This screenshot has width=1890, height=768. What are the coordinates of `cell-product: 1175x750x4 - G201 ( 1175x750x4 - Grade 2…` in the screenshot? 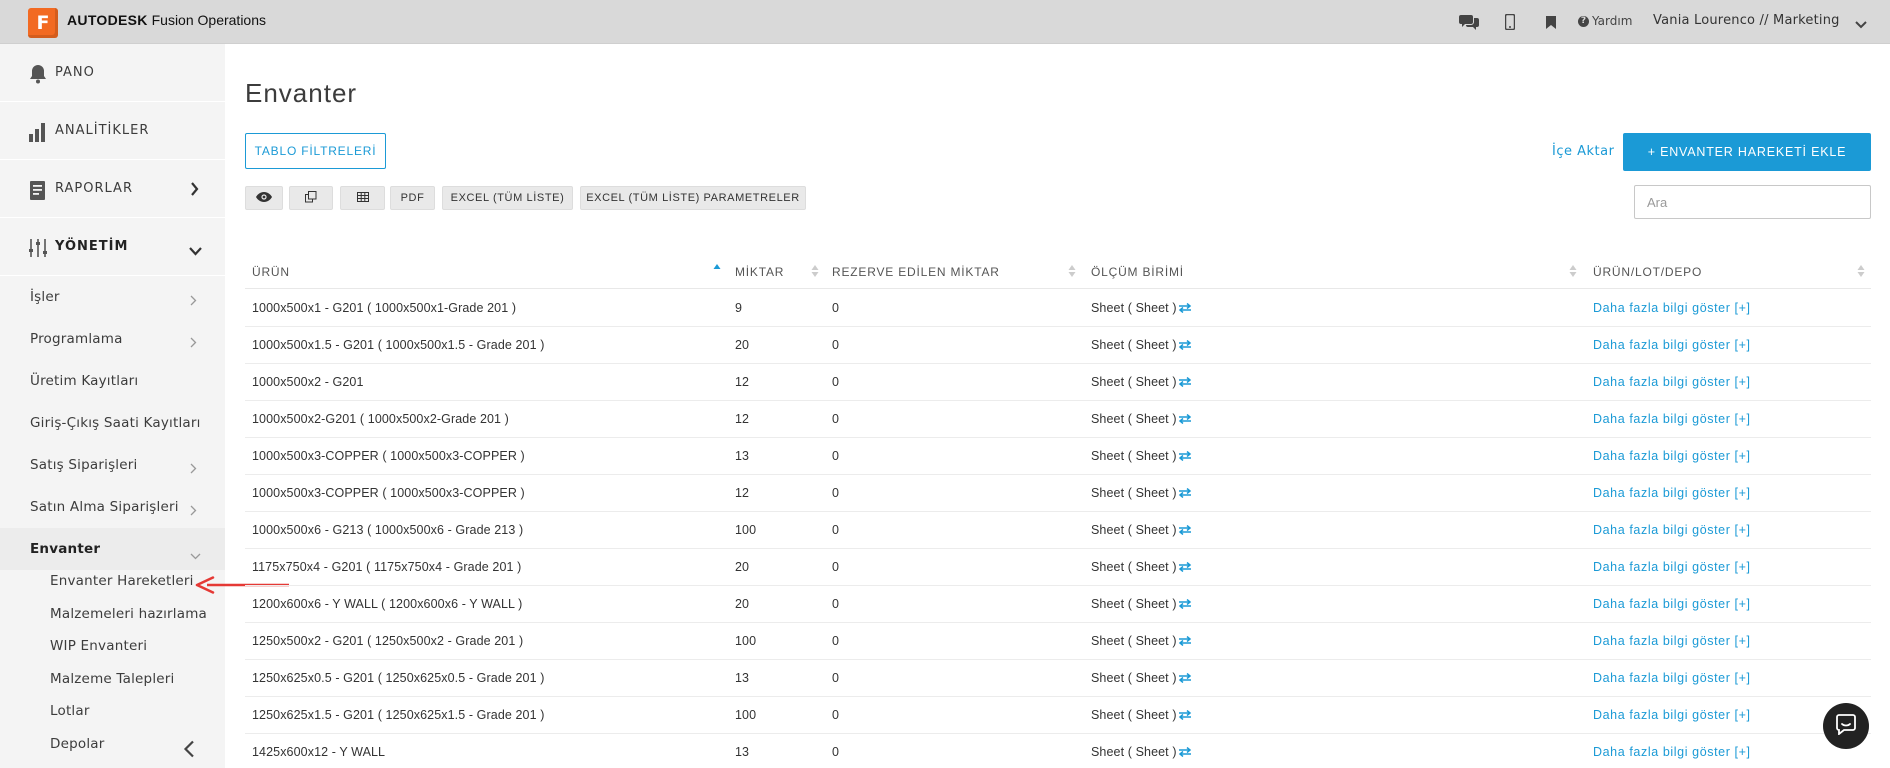 It's located at (387, 567).